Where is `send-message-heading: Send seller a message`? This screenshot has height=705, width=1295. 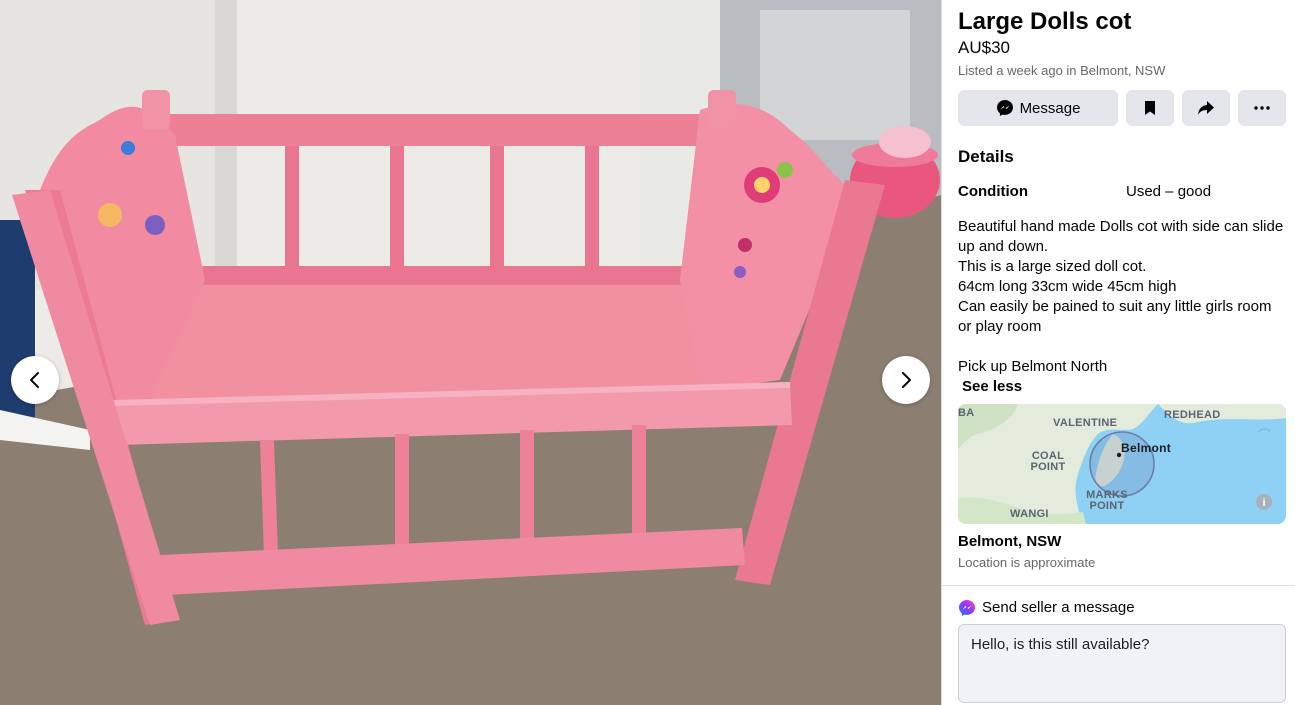 send-message-heading: Send seller a message is located at coordinates (1122, 608).